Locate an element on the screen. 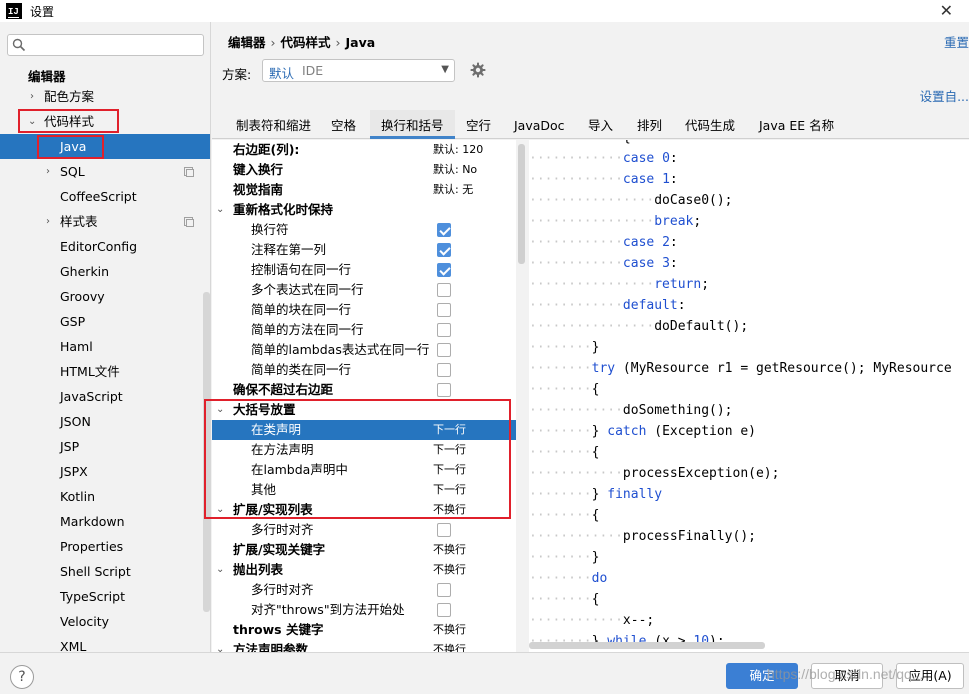 Image resolution: width=969 pixels, height=694 pixels. scheme-select: 默认 IDE ▼ is located at coordinates (358, 70).